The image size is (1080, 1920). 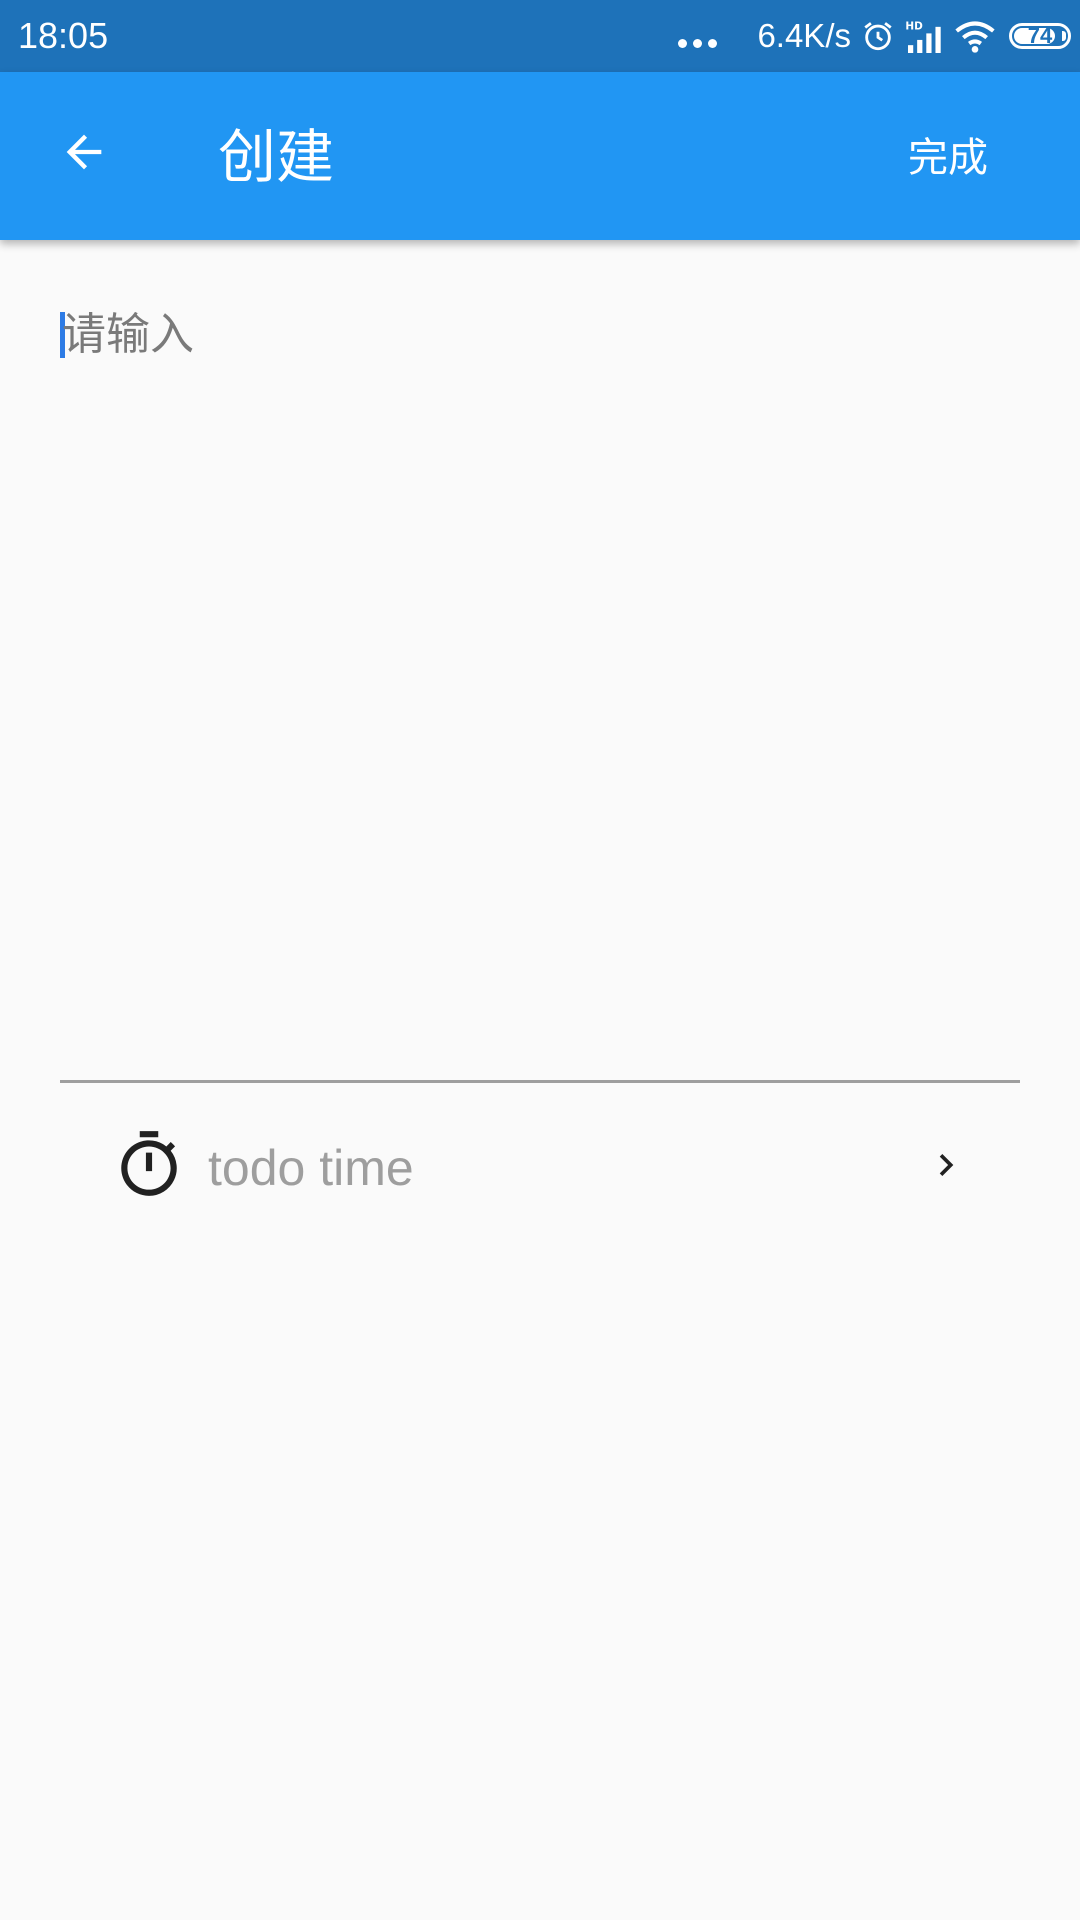 What do you see at coordinates (149, 1163) in the screenshot?
I see `timer-icon` at bounding box center [149, 1163].